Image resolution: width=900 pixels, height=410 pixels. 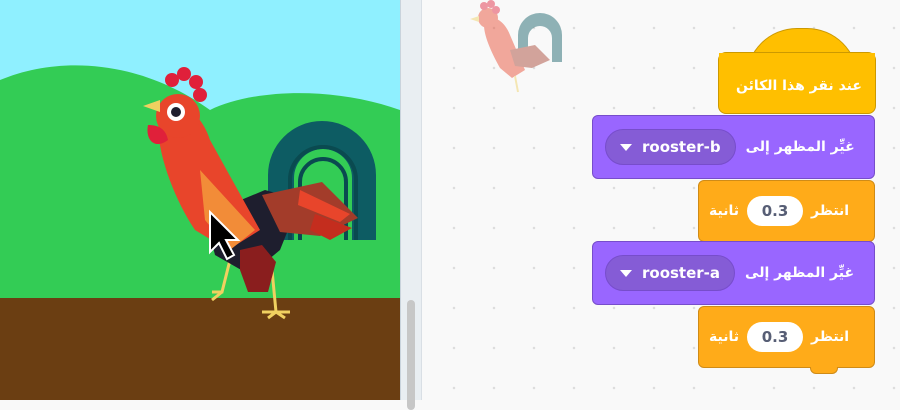 I want to click on costume-value: rooster-a, so click(x=681, y=273).